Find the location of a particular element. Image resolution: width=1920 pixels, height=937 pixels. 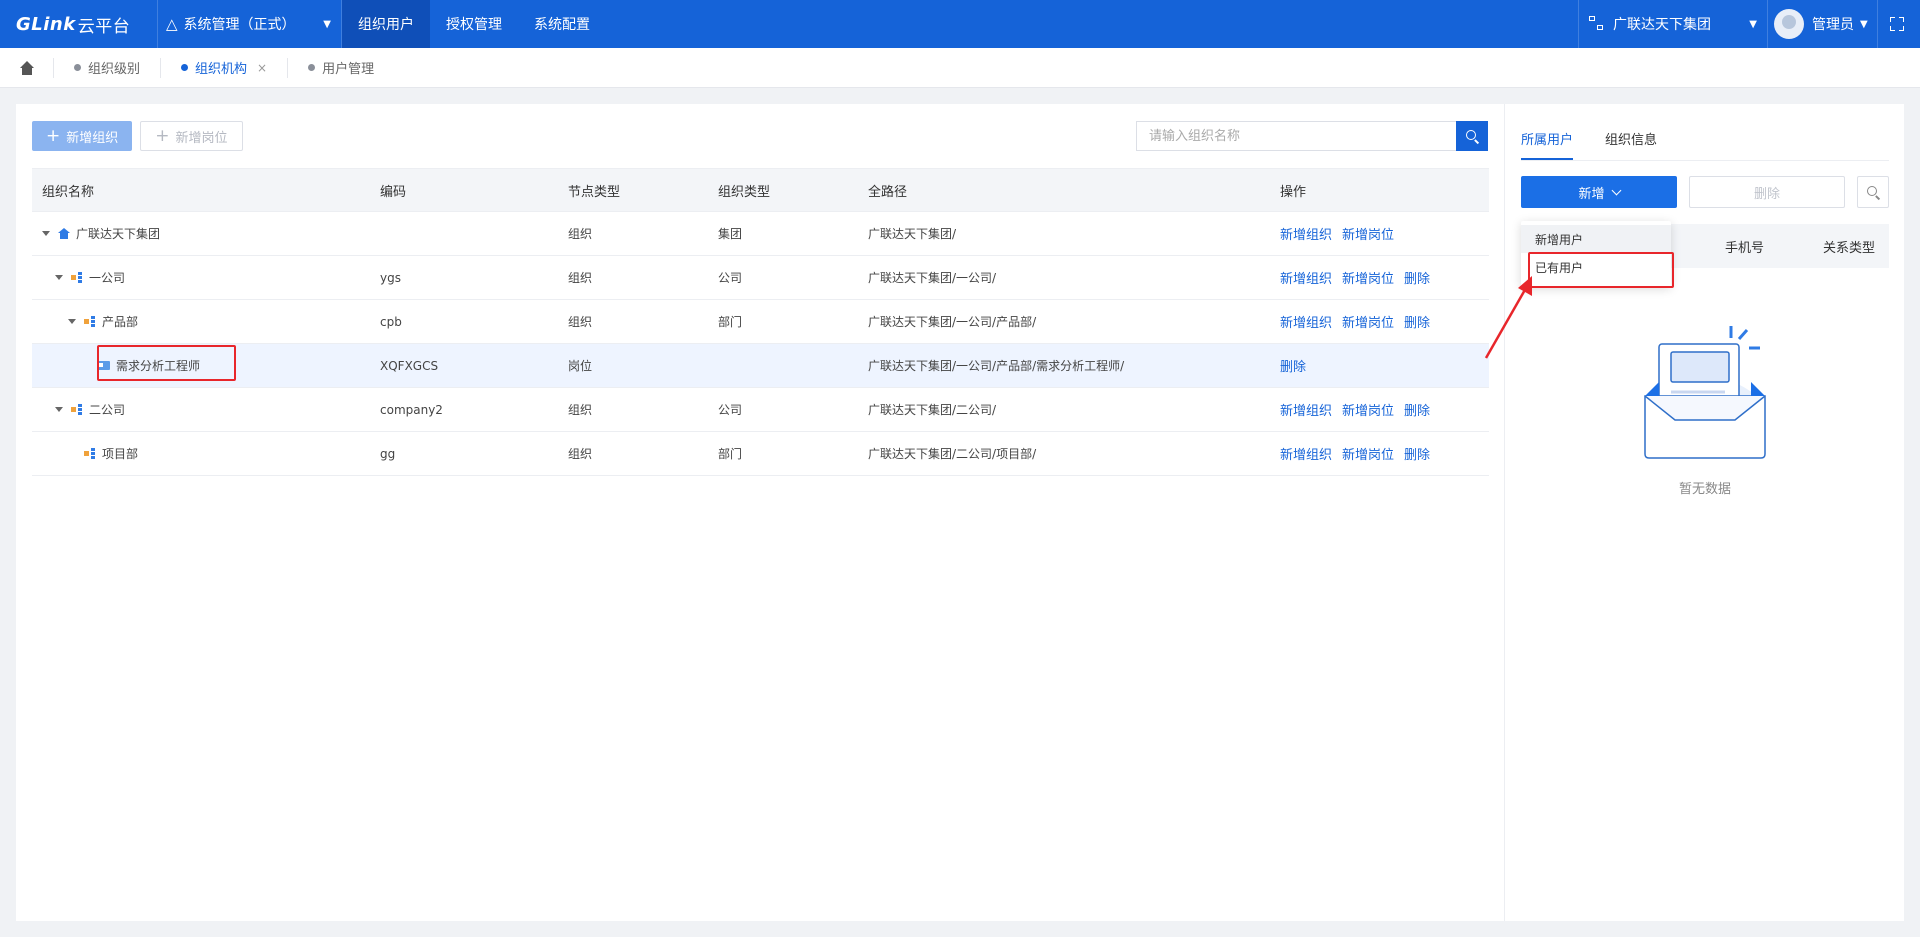

tree-node: 二公司 is located at coordinates (206, 409).